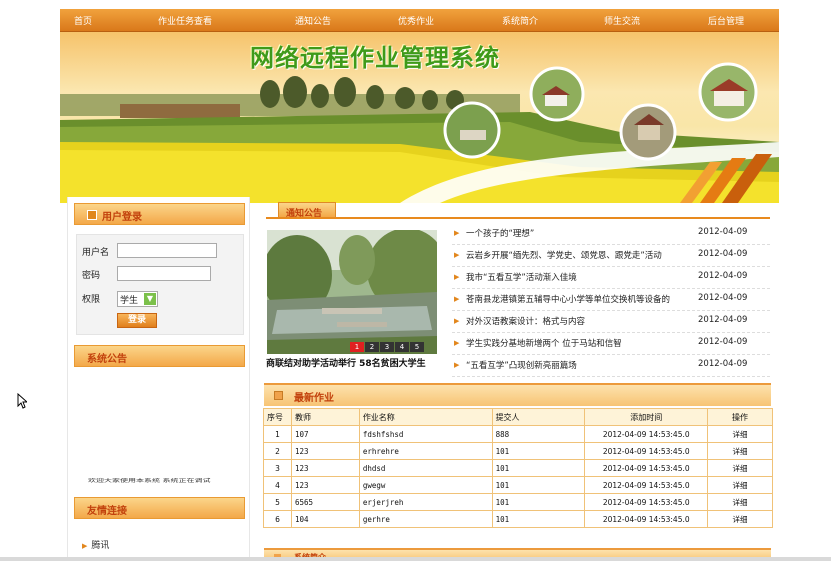  Describe the element at coordinates (277, 519) in the screenshot. I see `cell-index: 6` at that location.